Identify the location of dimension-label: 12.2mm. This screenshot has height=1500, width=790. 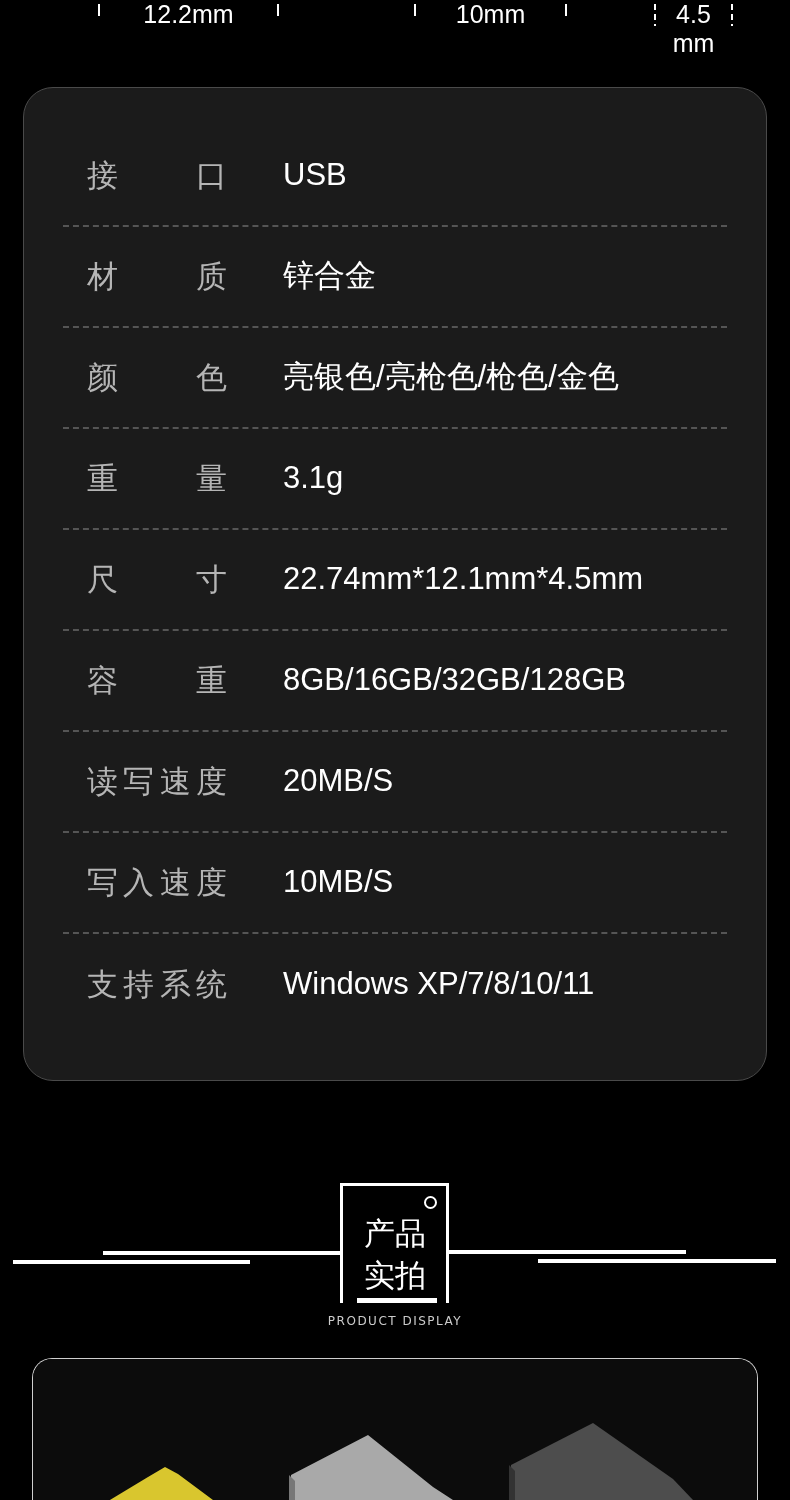
(188, 14).